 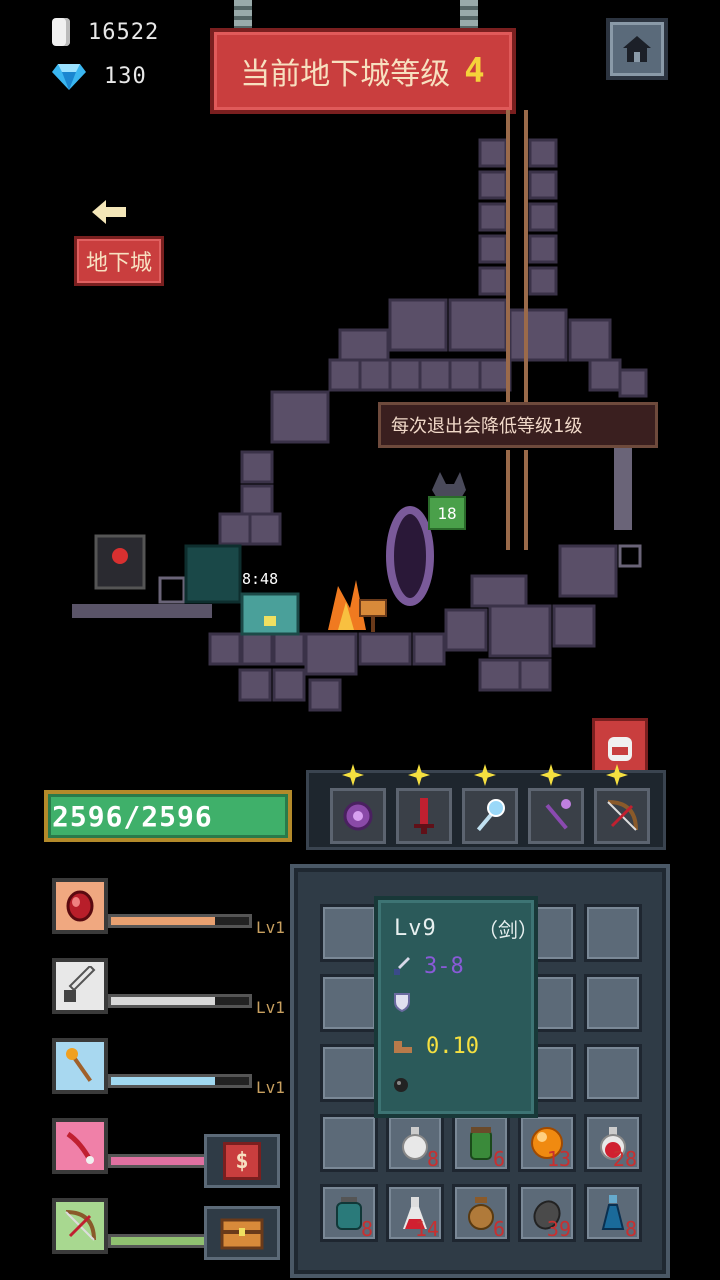 I want to click on inventory-slot: 14, so click(x=415, y=1213).